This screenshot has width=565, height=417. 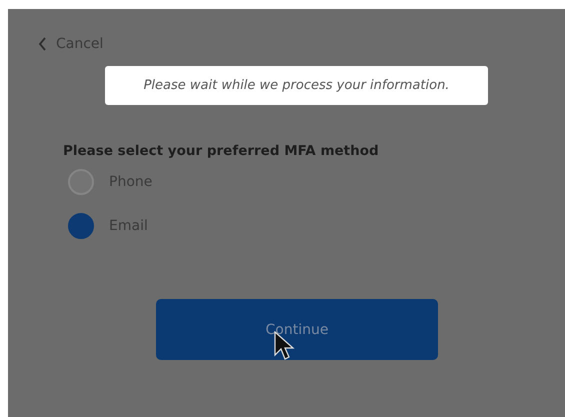 I want to click on notice-toast: Please wait while we process your information., so click(x=296, y=85).